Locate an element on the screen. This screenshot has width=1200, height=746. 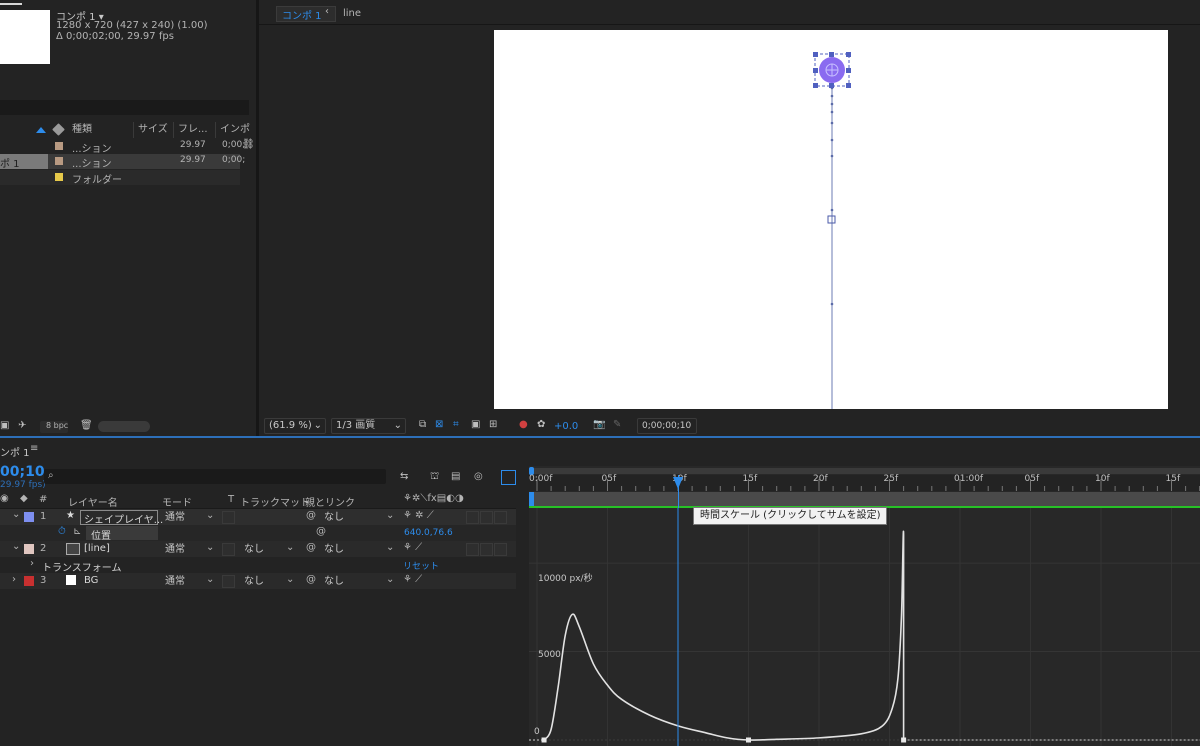
eye-column-icon: ◉ is located at coordinates (4, 498).